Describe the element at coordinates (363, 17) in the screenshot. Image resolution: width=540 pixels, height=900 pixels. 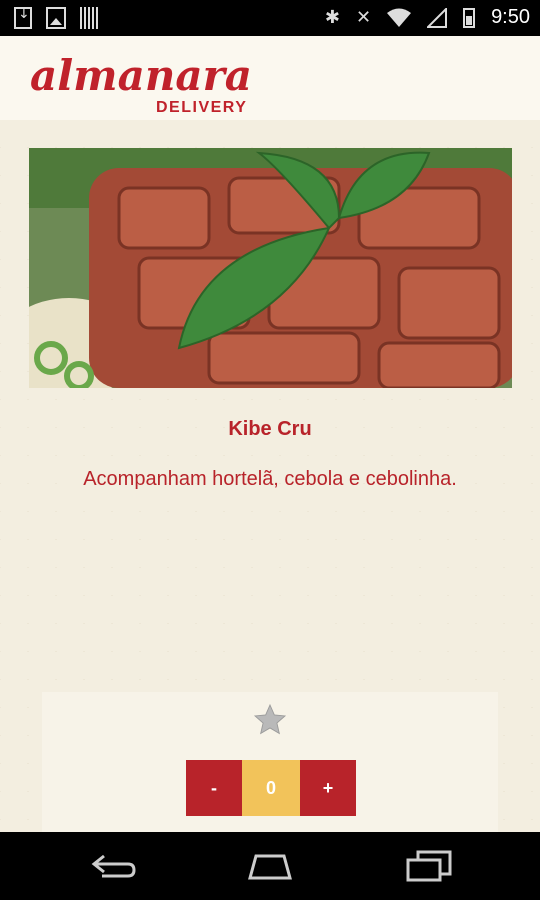
I see `mute-icon: ✕` at that location.